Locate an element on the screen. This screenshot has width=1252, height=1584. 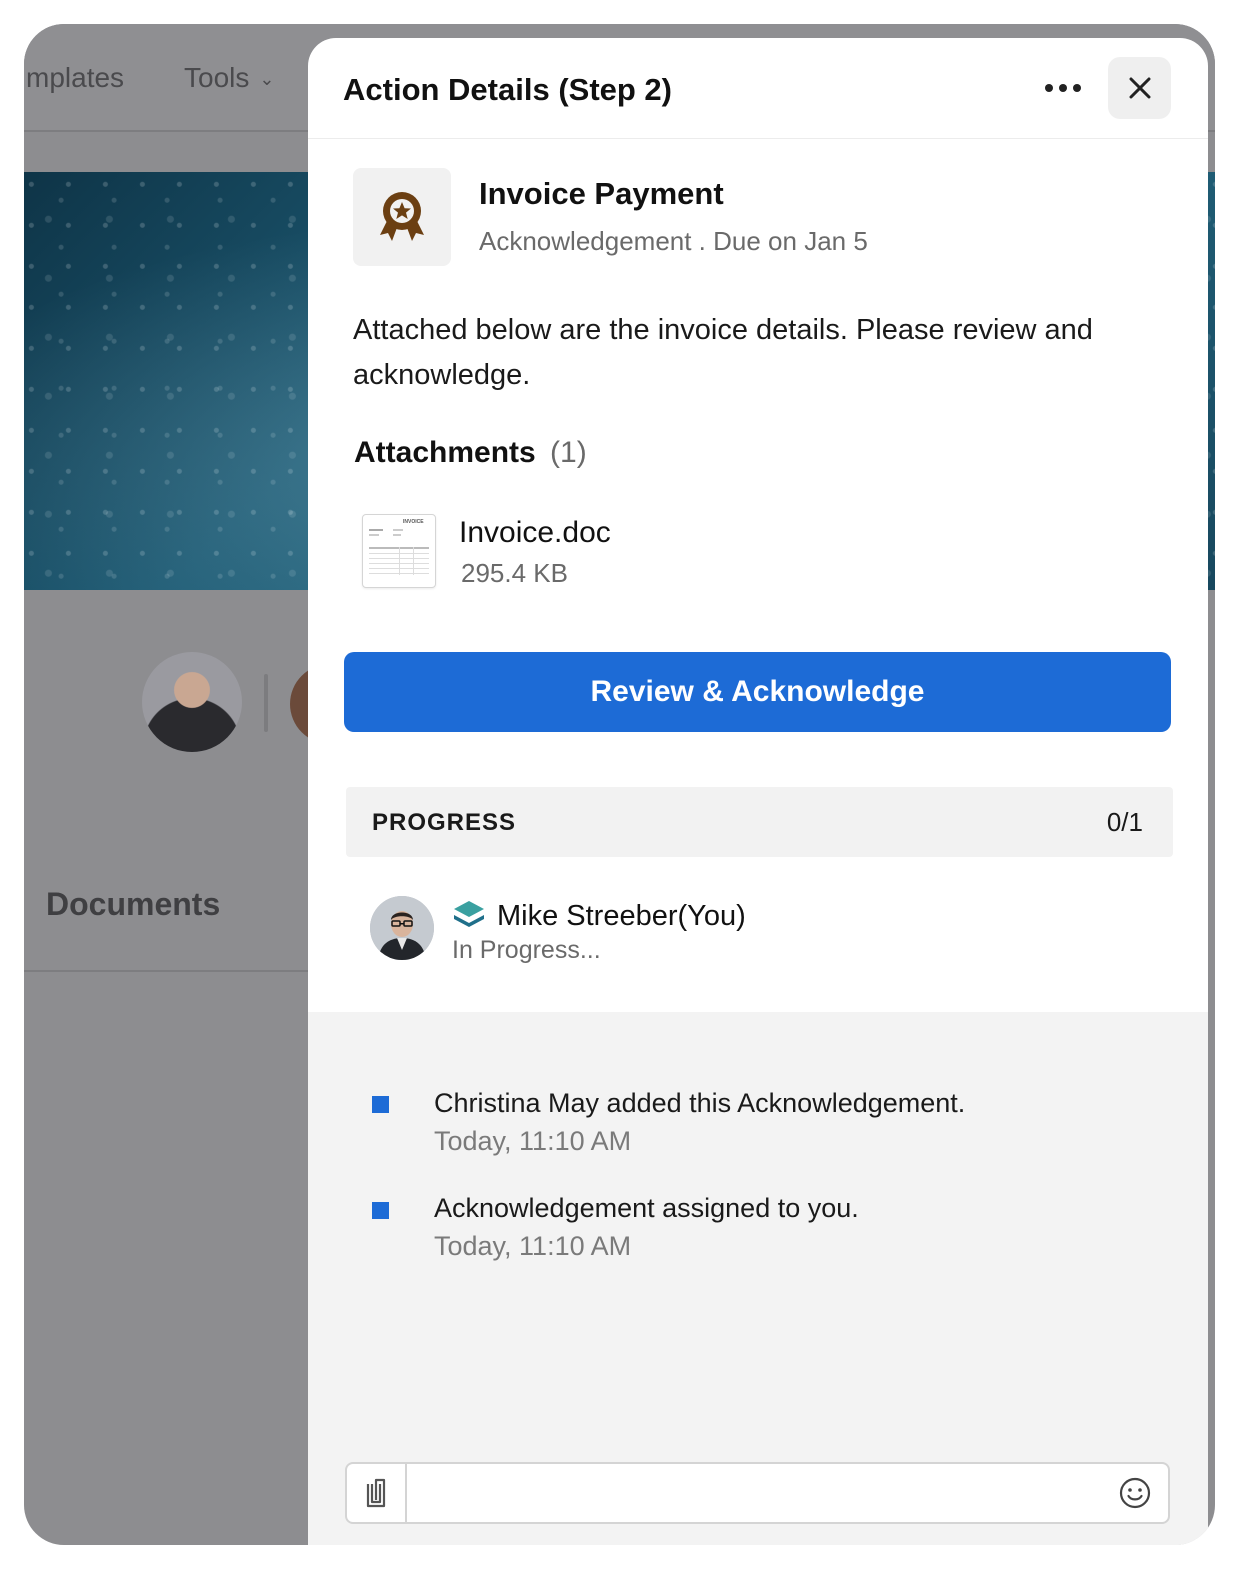
attachments-heading: Attachments (1) is located at coordinates (470, 453).